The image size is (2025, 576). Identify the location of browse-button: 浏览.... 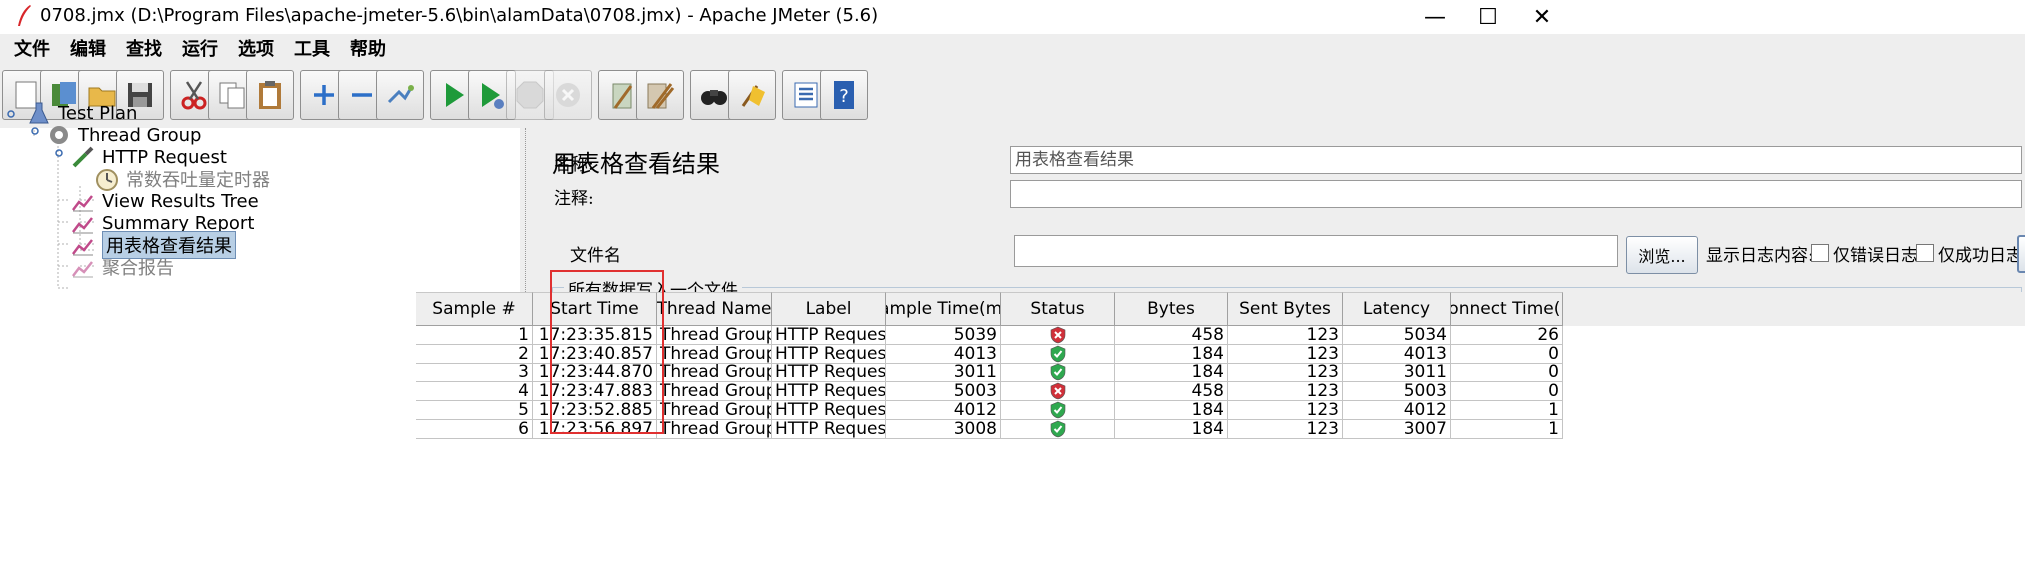
(1662, 255).